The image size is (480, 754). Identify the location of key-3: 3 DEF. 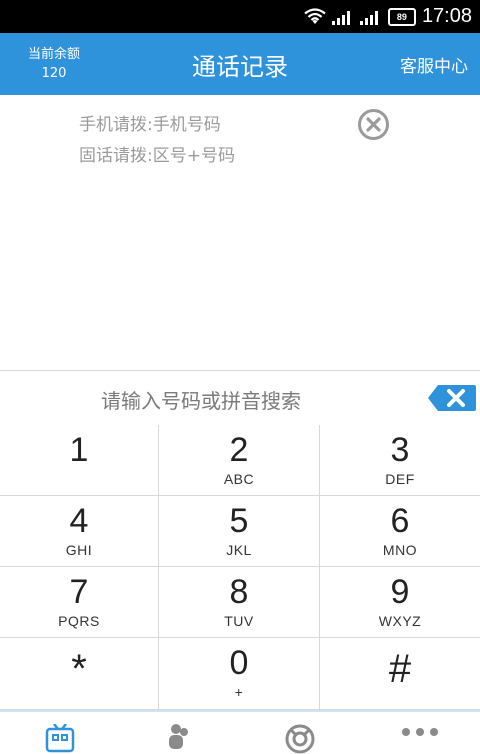
(400, 460).